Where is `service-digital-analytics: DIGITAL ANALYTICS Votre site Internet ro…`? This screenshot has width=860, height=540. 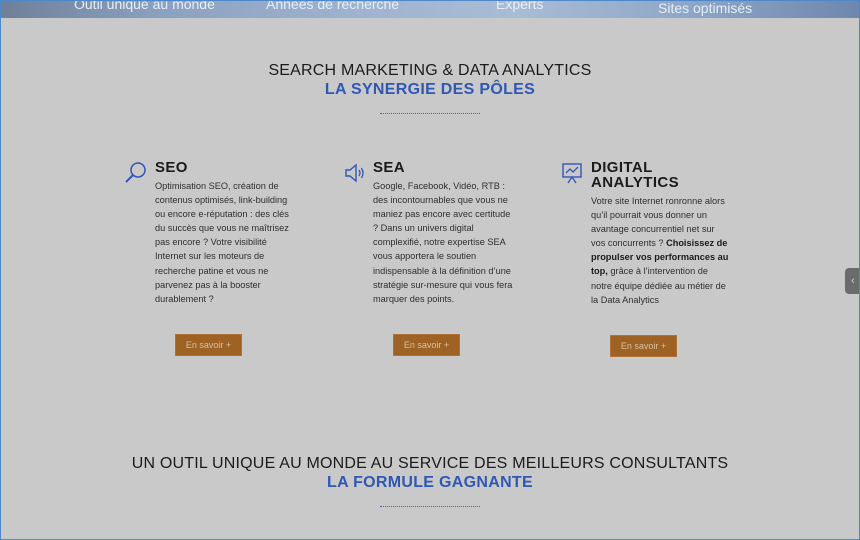 service-digital-analytics: DIGITAL ANALYTICS Votre site Internet ro… is located at coordinates (652, 233).